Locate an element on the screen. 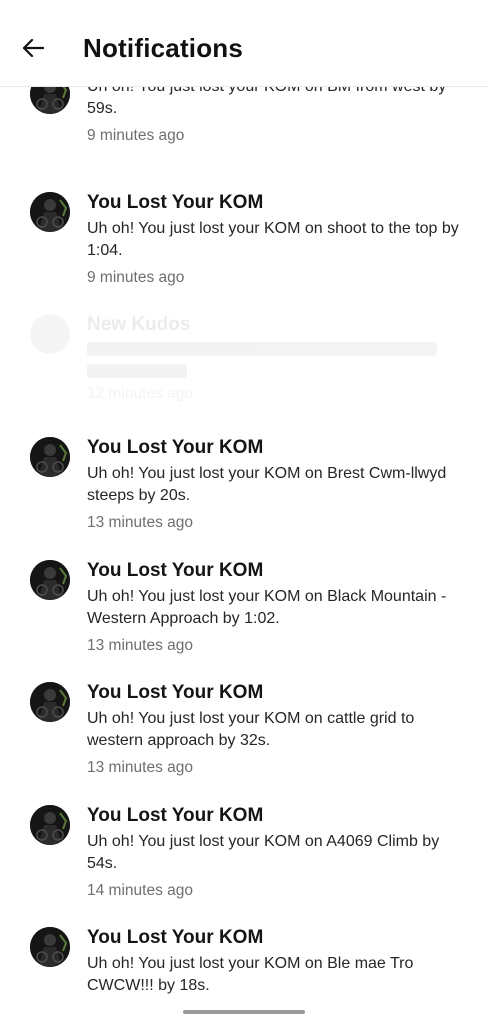 This screenshot has width=488, height=1024. app-header: Notifications is located at coordinates (244, 43).